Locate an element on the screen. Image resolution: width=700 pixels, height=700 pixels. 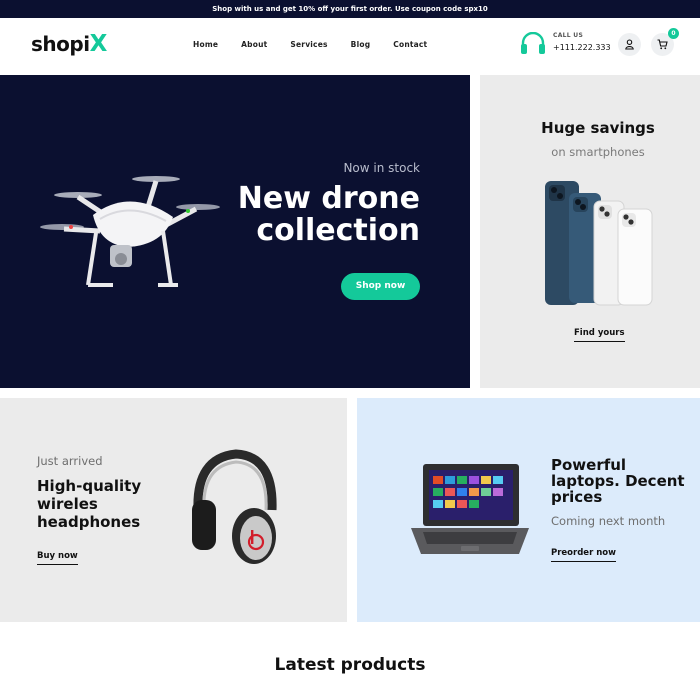
find-yours-link: Find yours is located at coordinates (599, 335).